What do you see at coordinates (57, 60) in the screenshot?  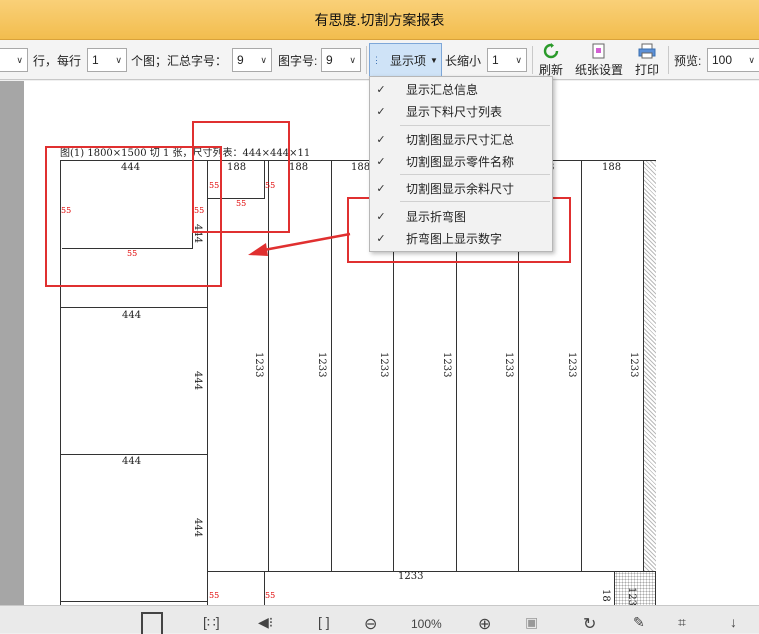 I see `rows-label: 行，每行` at bounding box center [57, 60].